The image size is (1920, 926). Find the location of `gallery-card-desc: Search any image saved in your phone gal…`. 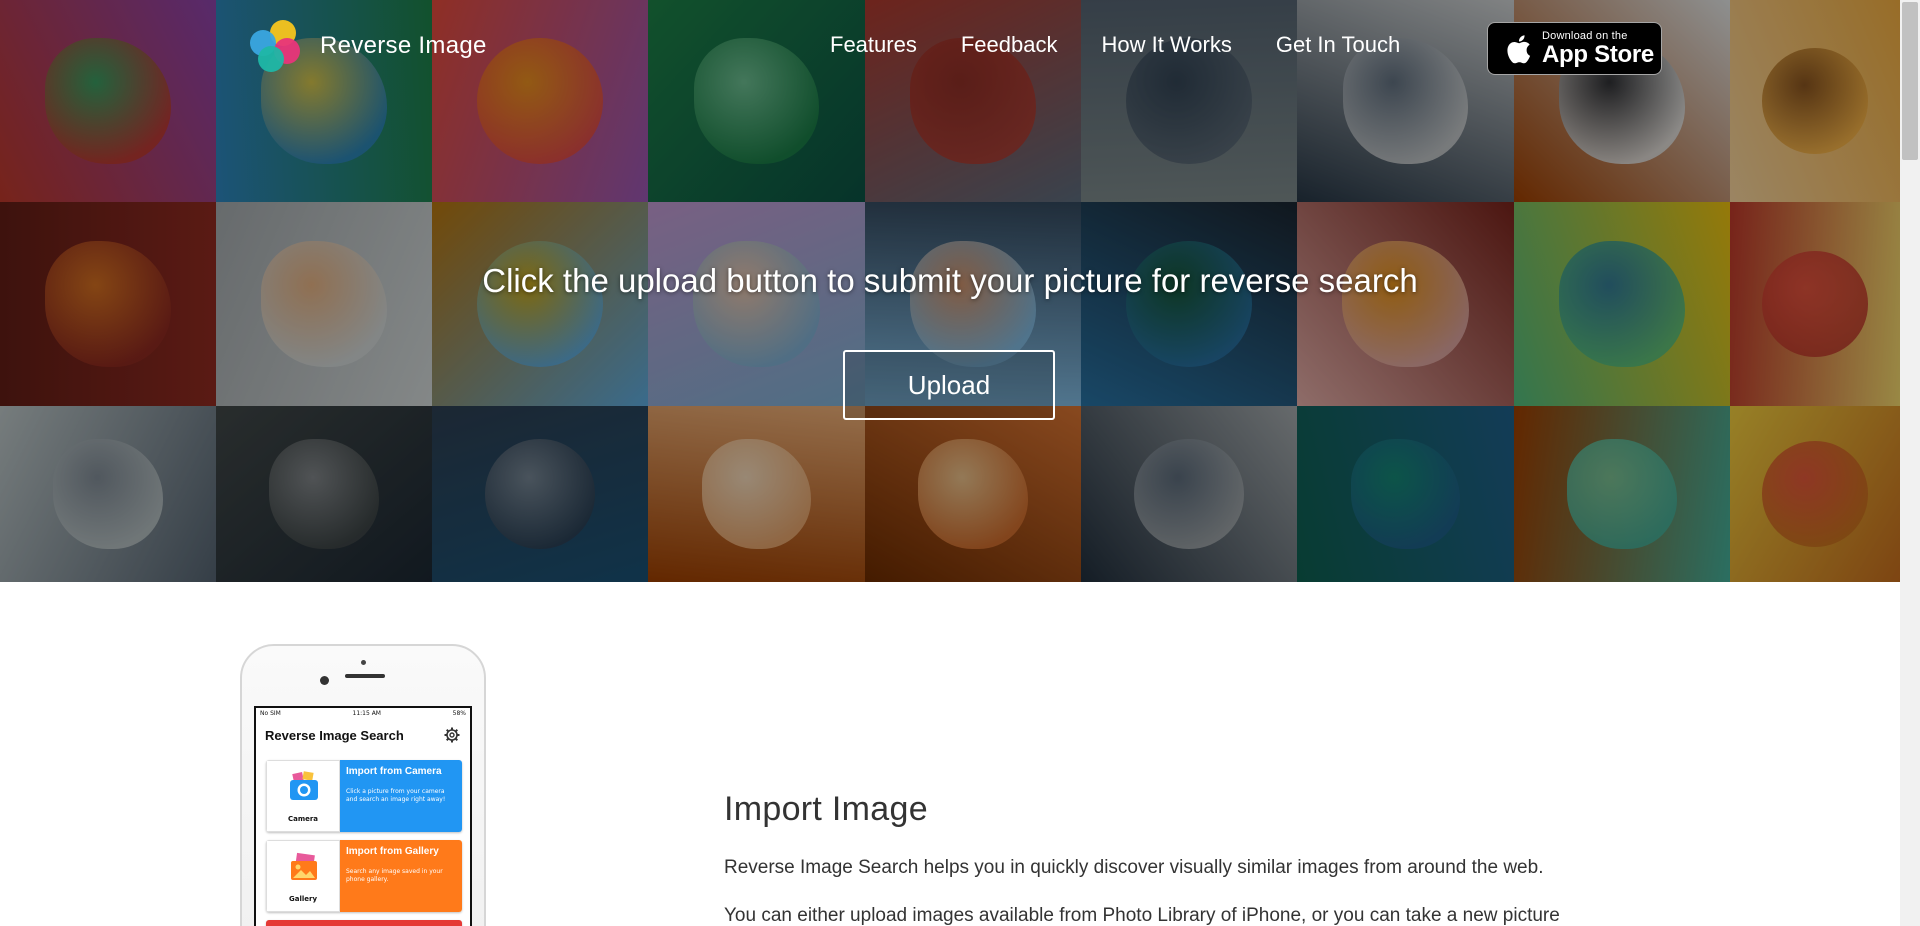

gallery-card-desc: Search any image saved in your phone gal… is located at coordinates (394, 875).